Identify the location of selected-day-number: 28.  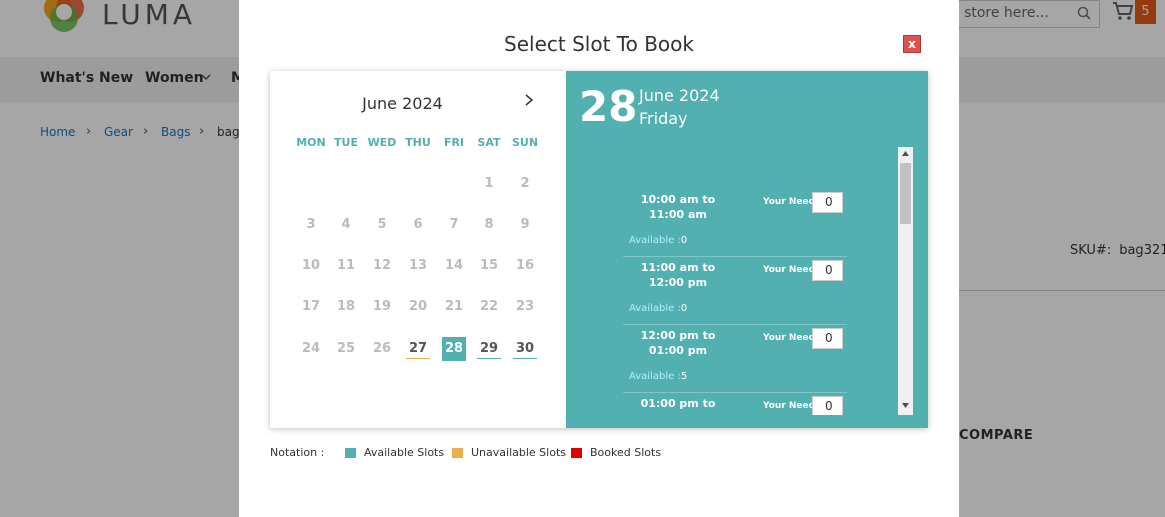
(608, 106).